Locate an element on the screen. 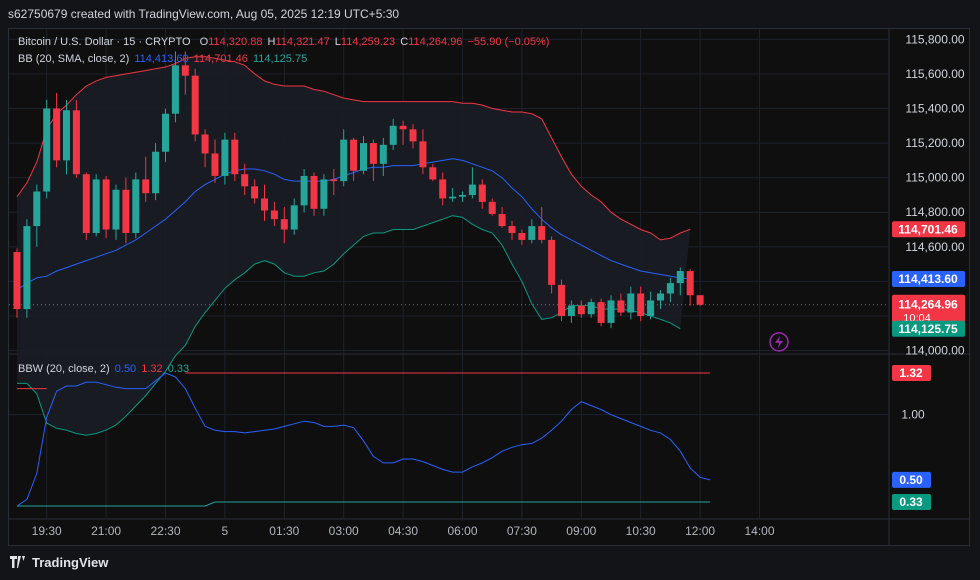 Image resolution: width=980 pixels, height=580 pixels. lower-band-badge: 114,125.75 is located at coordinates (928, 328).